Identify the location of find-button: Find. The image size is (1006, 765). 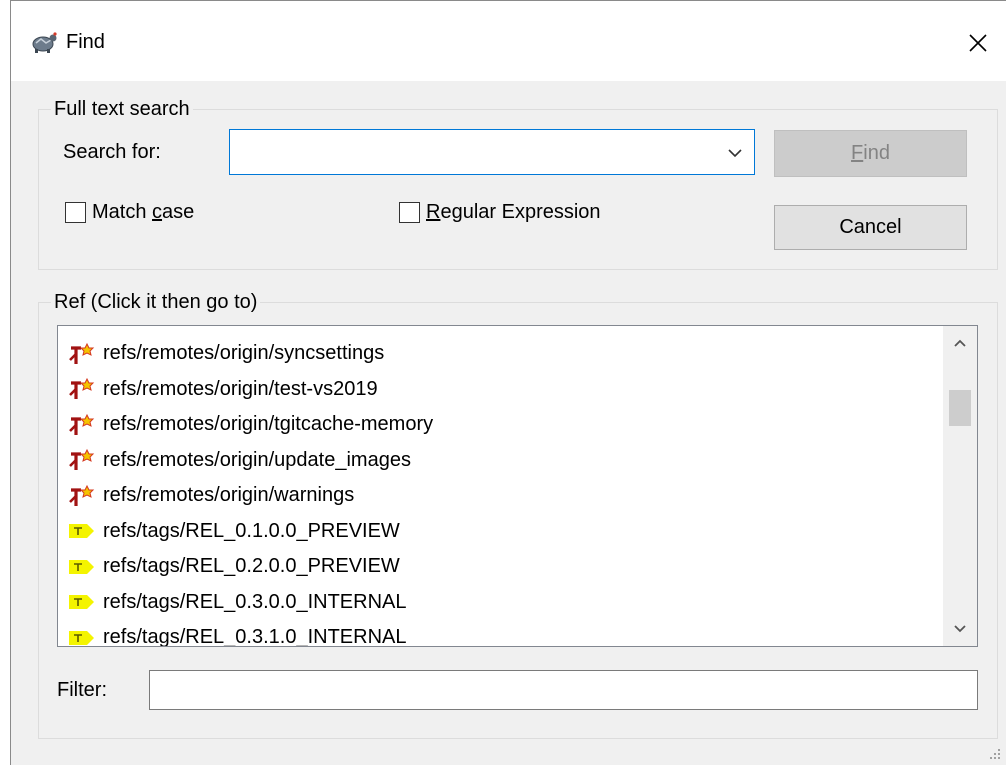
(870, 153).